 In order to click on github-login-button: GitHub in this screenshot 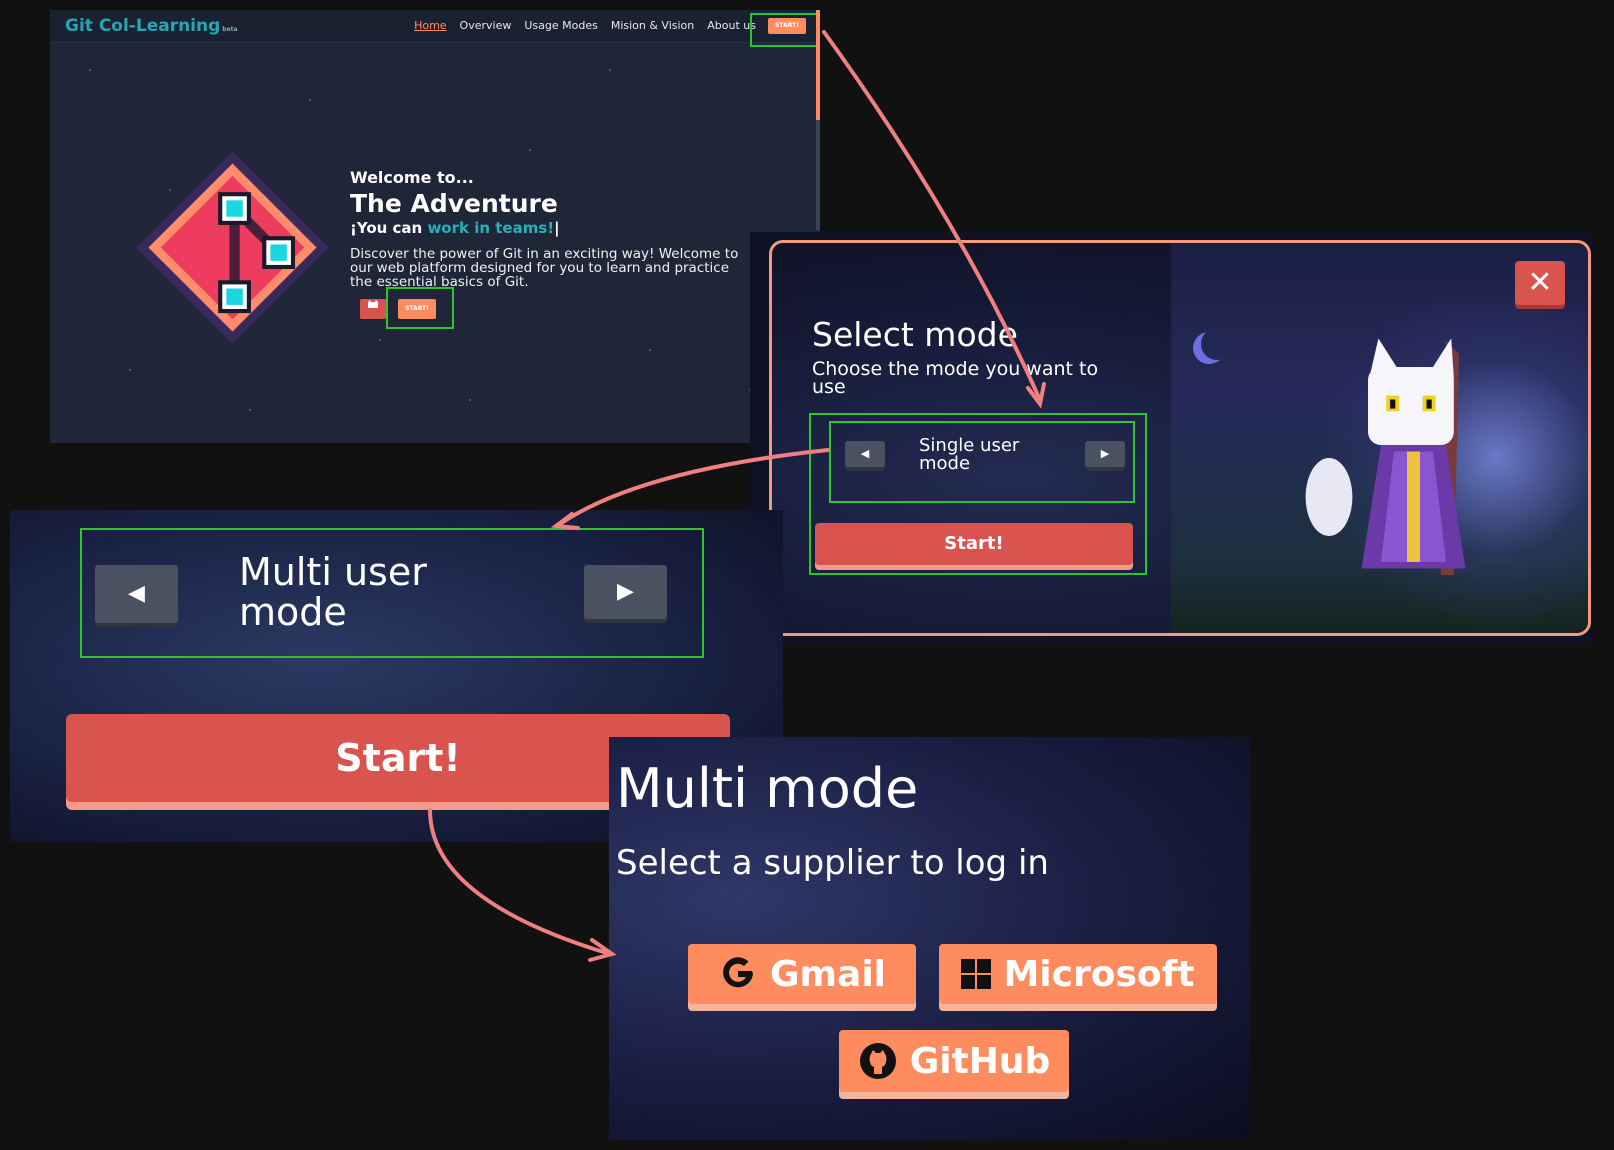, I will do `click(954, 1061)`.